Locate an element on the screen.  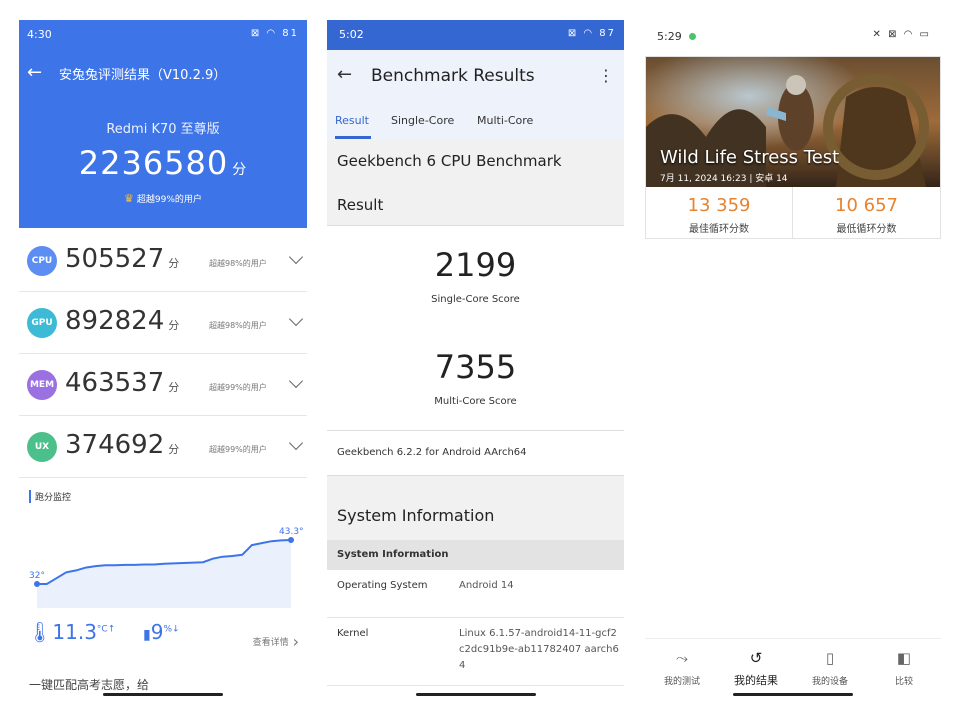
battery-drop-unit: %↓ is located at coordinates (171, 629).